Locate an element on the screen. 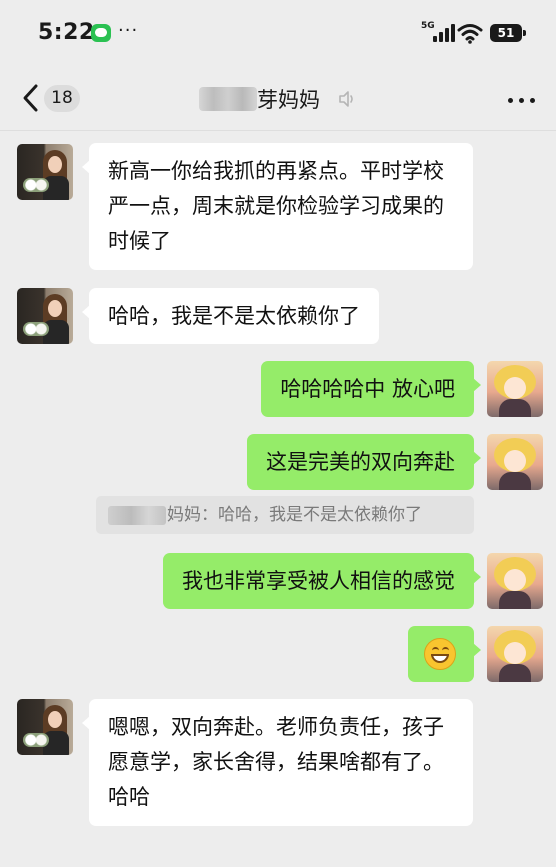  more-icon is located at coordinates (522, 99).